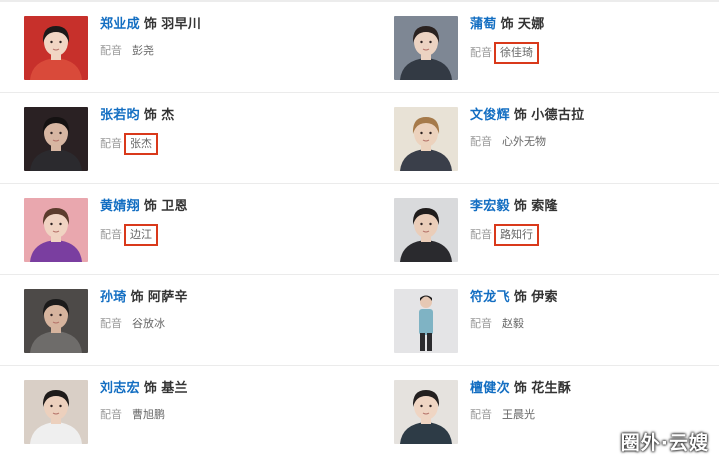  I want to click on voice-actor-name: 边江, so click(141, 235).